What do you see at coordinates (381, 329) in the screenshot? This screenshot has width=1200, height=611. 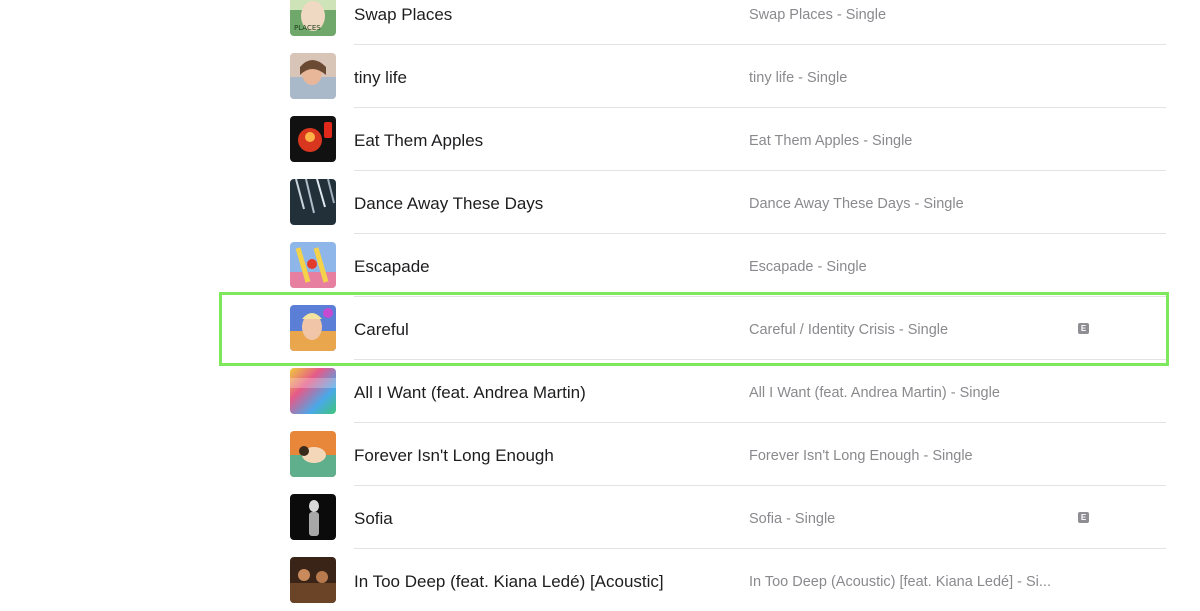 I see `track-title: Careful` at bounding box center [381, 329].